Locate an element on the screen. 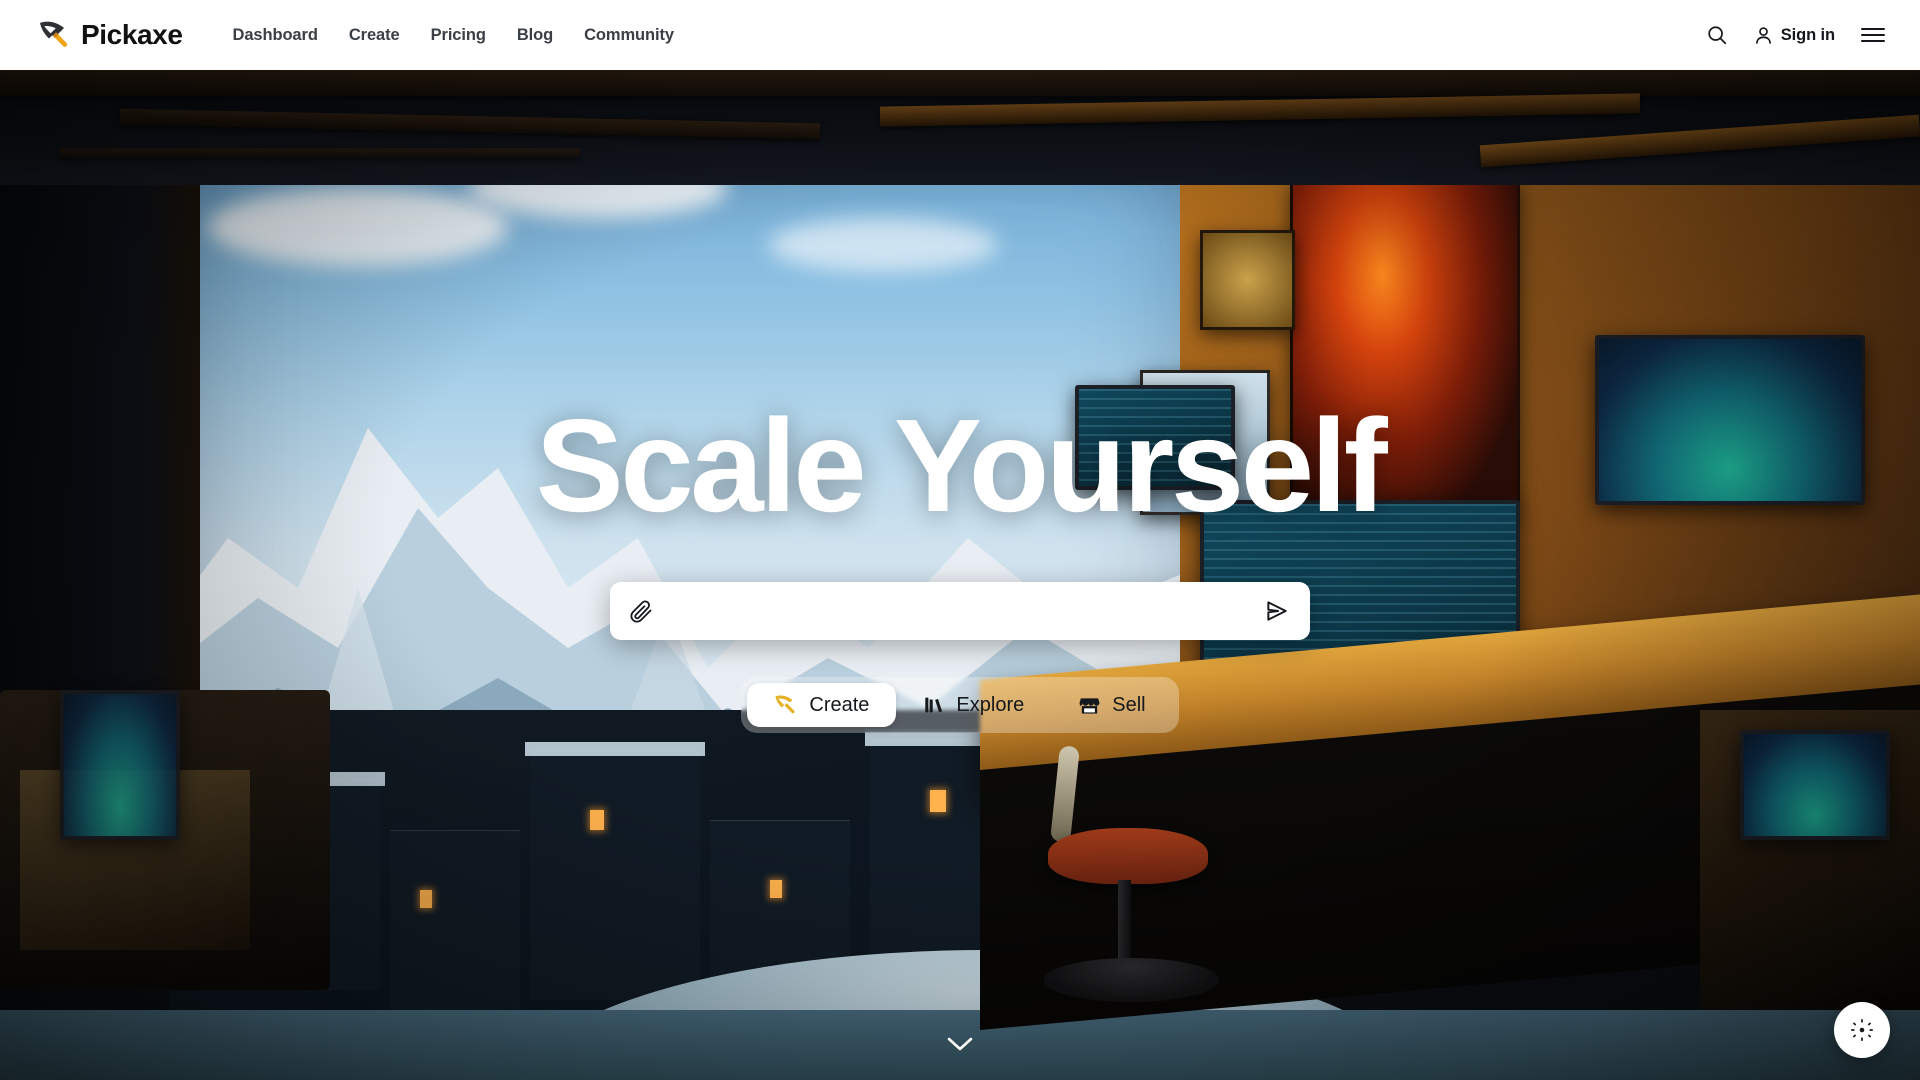 This screenshot has width=1920, height=1080. storefront-icon is located at coordinates (1089, 705).